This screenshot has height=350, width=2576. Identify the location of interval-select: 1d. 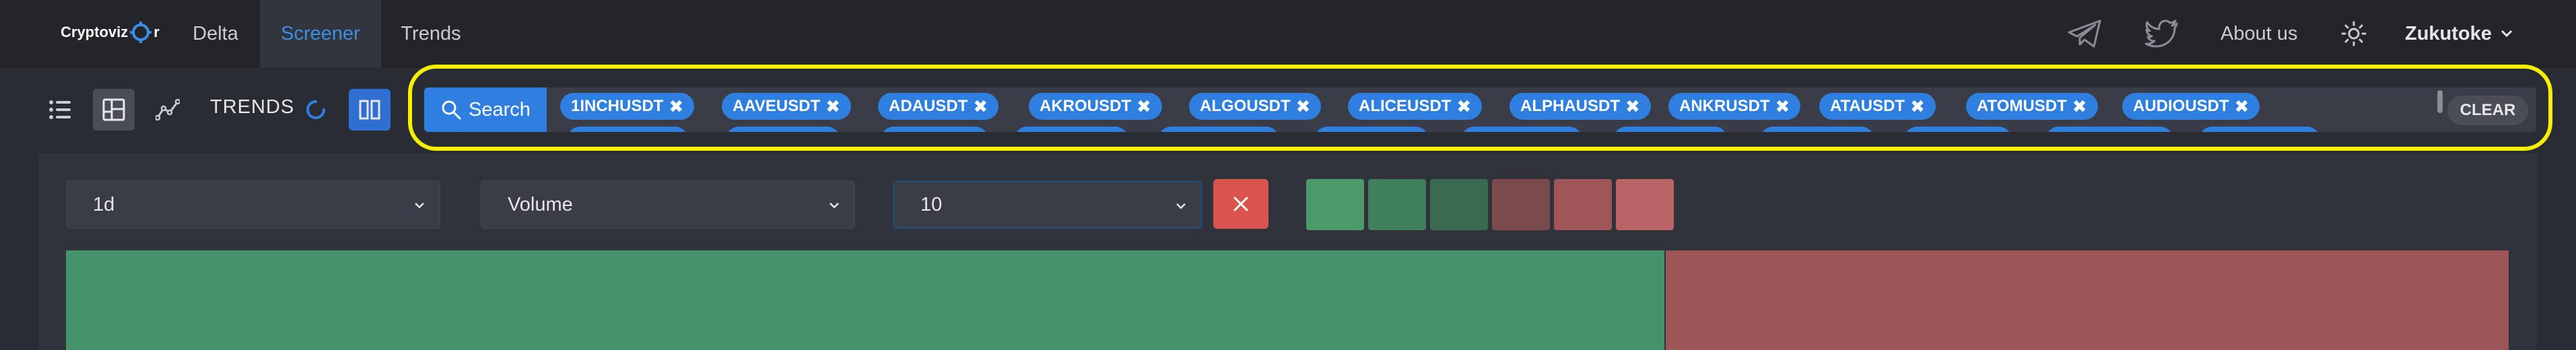
(253, 204).